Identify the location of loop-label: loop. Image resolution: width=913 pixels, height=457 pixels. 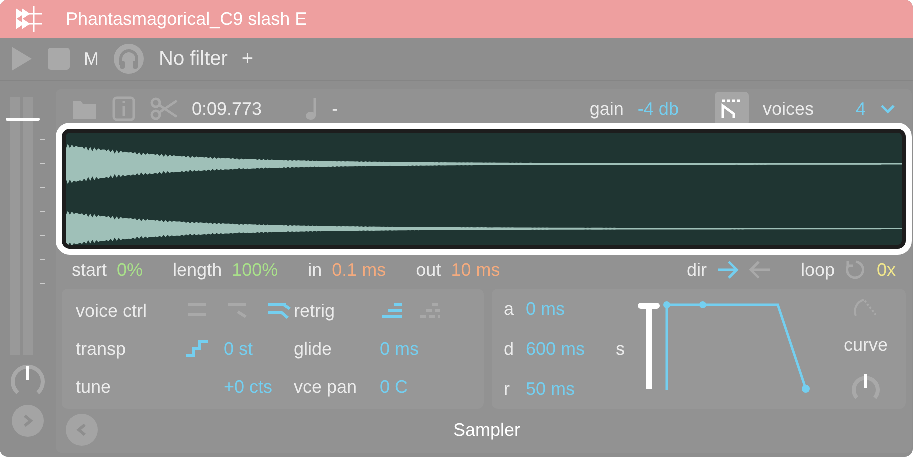
(817, 270).